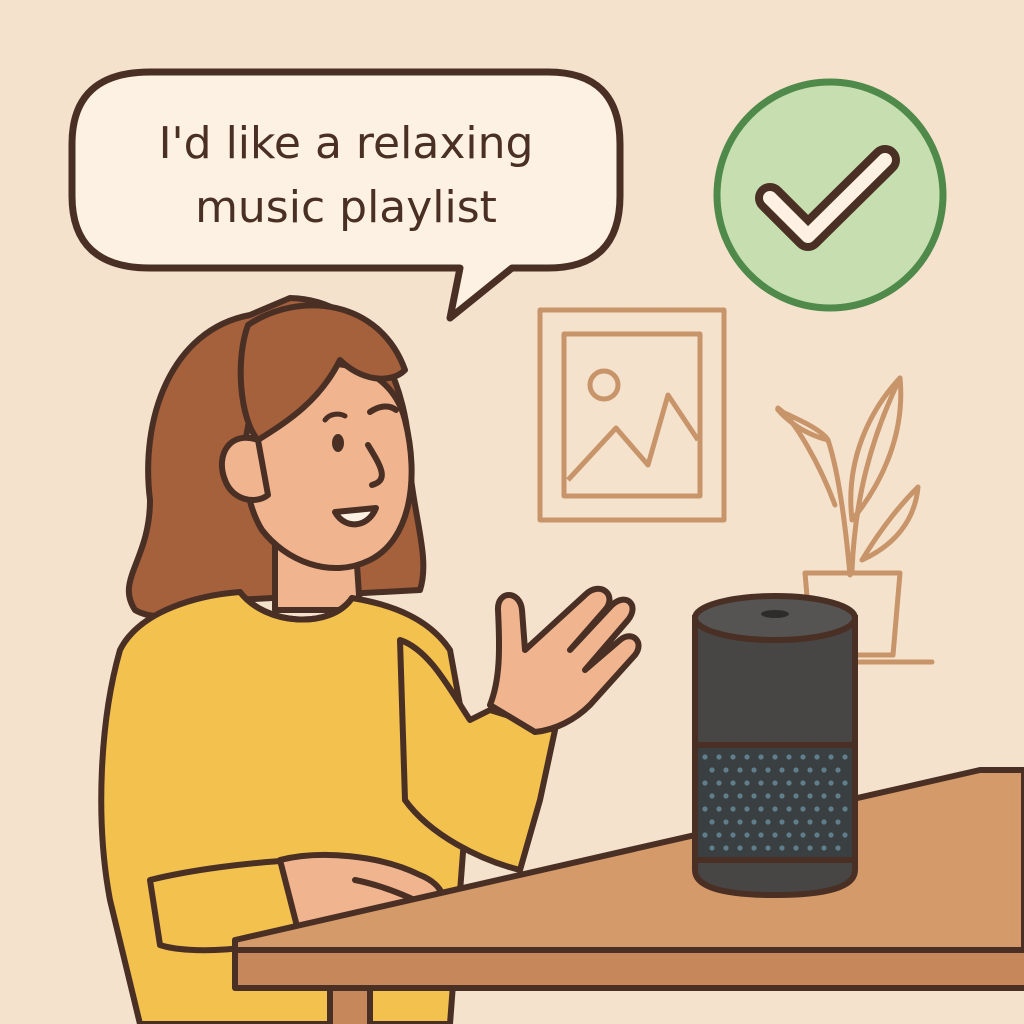 The width and height of the screenshot is (1024, 1024). I want to click on bubble-line-1: I'd like a relaxing, so click(346, 143).